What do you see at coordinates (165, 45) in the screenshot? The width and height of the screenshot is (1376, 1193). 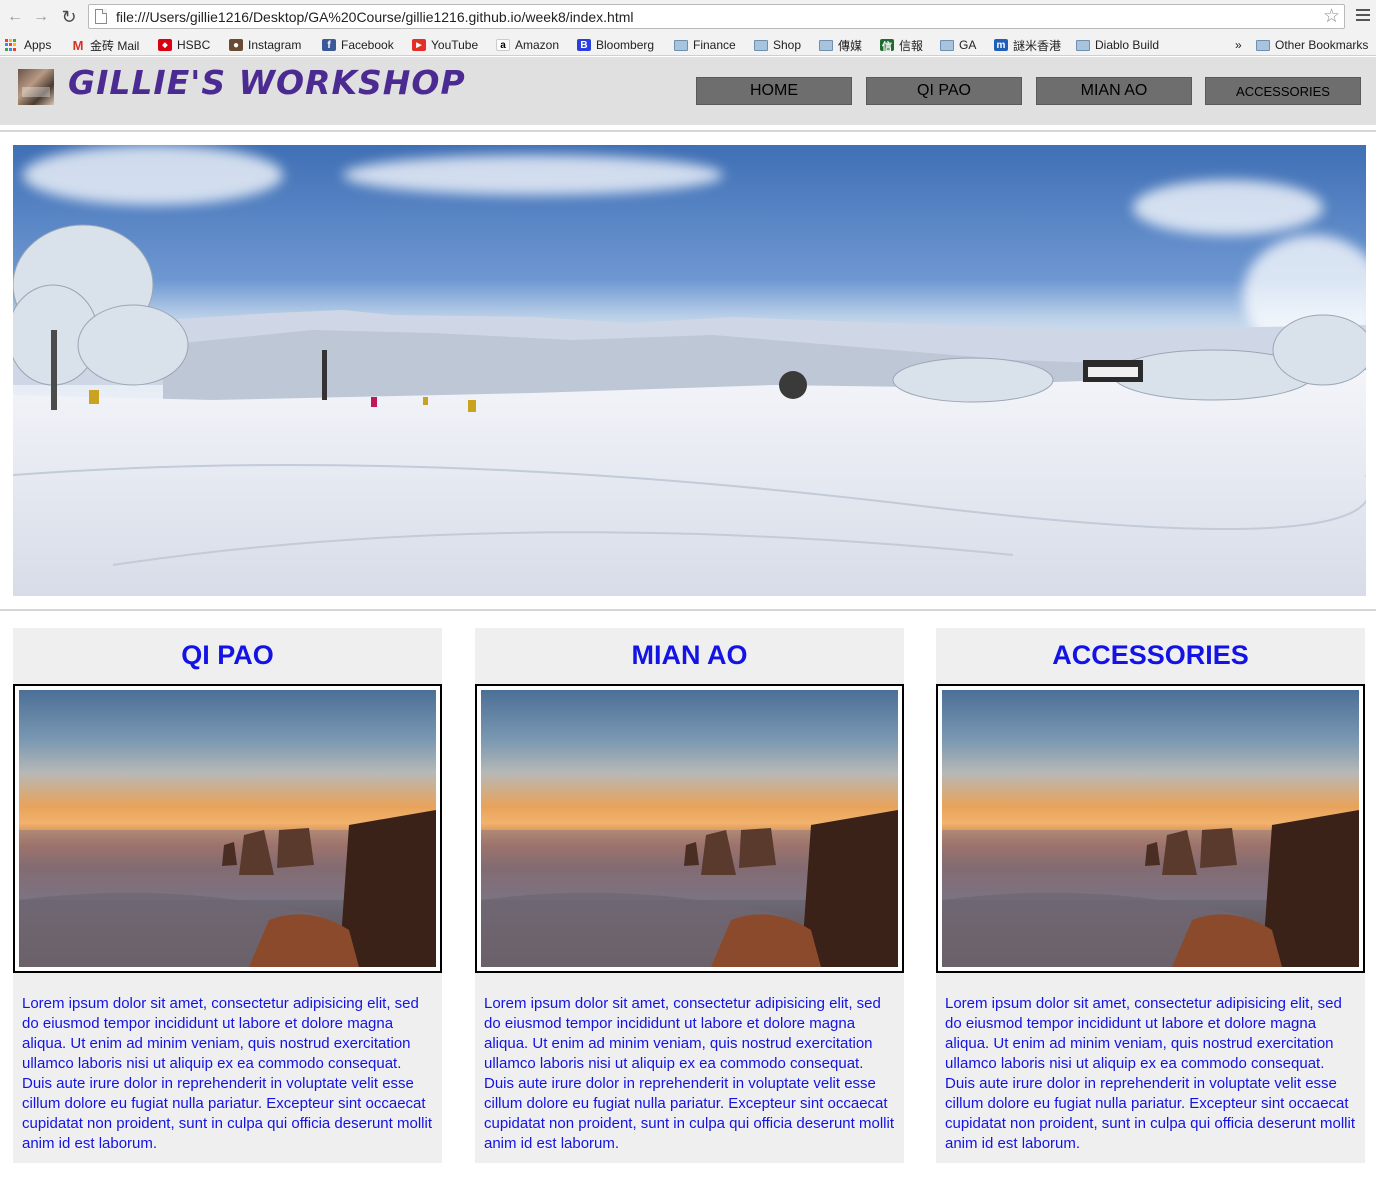 I see `hsbc-icon: ◆` at bounding box center [165, 45].